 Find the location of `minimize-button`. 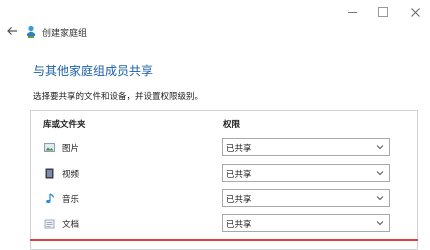

minimize-button is located at coordinates (352, 12).